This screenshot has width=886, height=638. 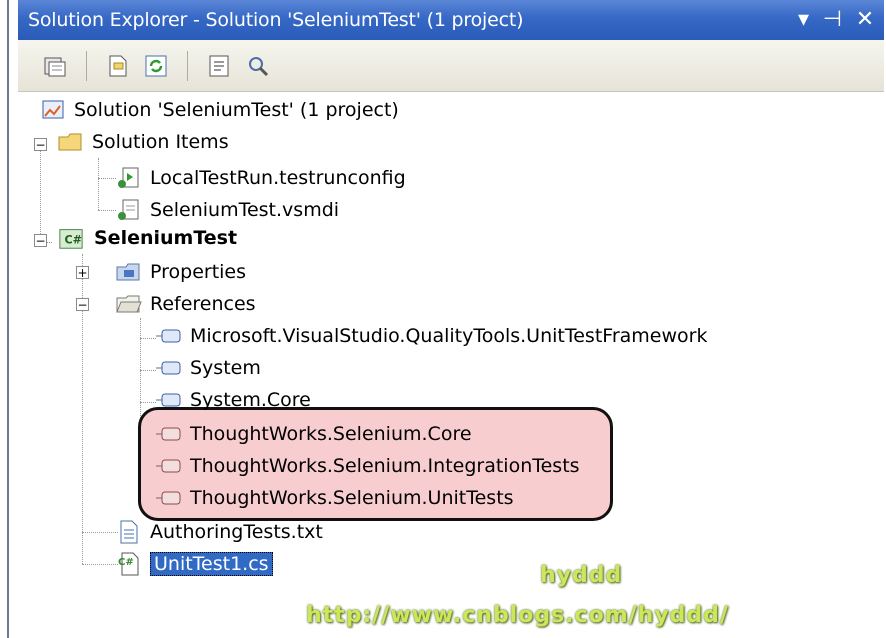 What do you see at coordinates (245, 210) in the screenshot?
I see `tree-item-label: SeleniumTest.vsmdi` at bounding box center [245, 210].